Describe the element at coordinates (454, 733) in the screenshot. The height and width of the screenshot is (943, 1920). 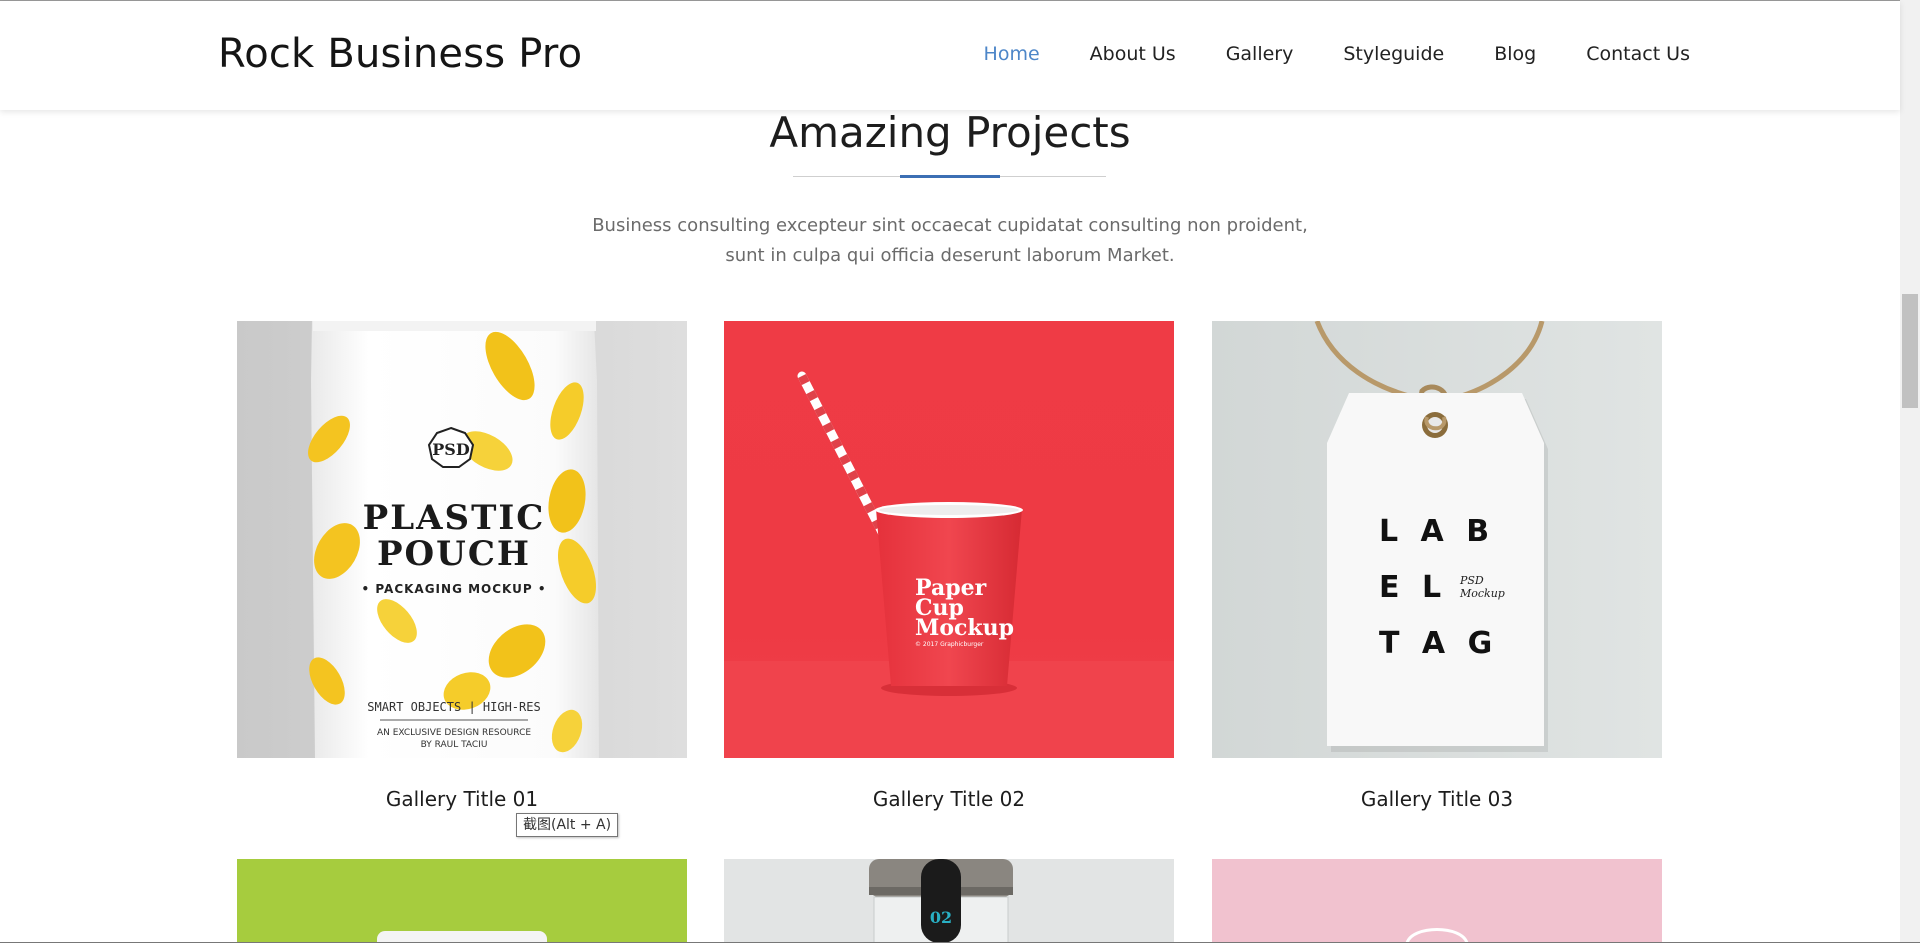
I see `svg-text: AN EXCLUSIVE DESIGN RESOURCE` at that location.